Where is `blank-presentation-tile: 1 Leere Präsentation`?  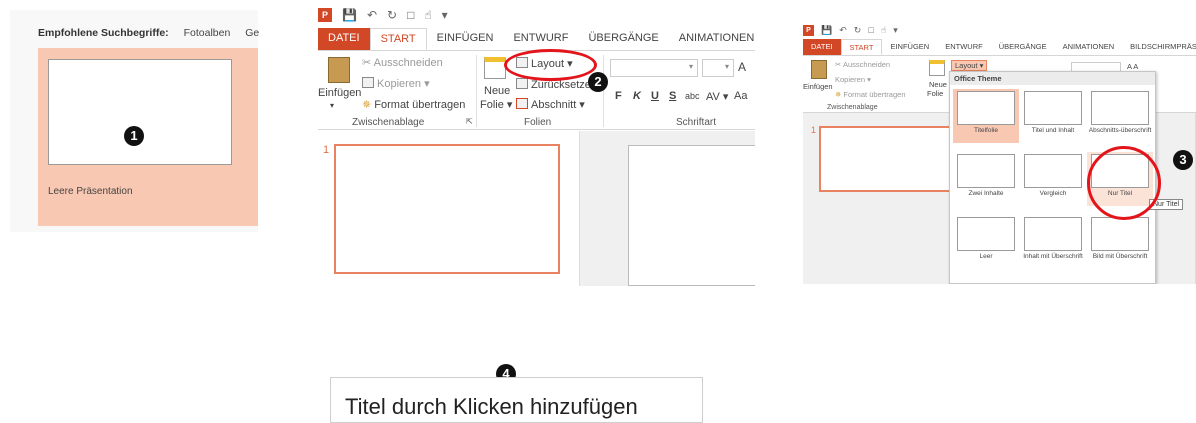 blank-presentation-tile: 1 Leere Präsentation is located at coordinates (148, 137).